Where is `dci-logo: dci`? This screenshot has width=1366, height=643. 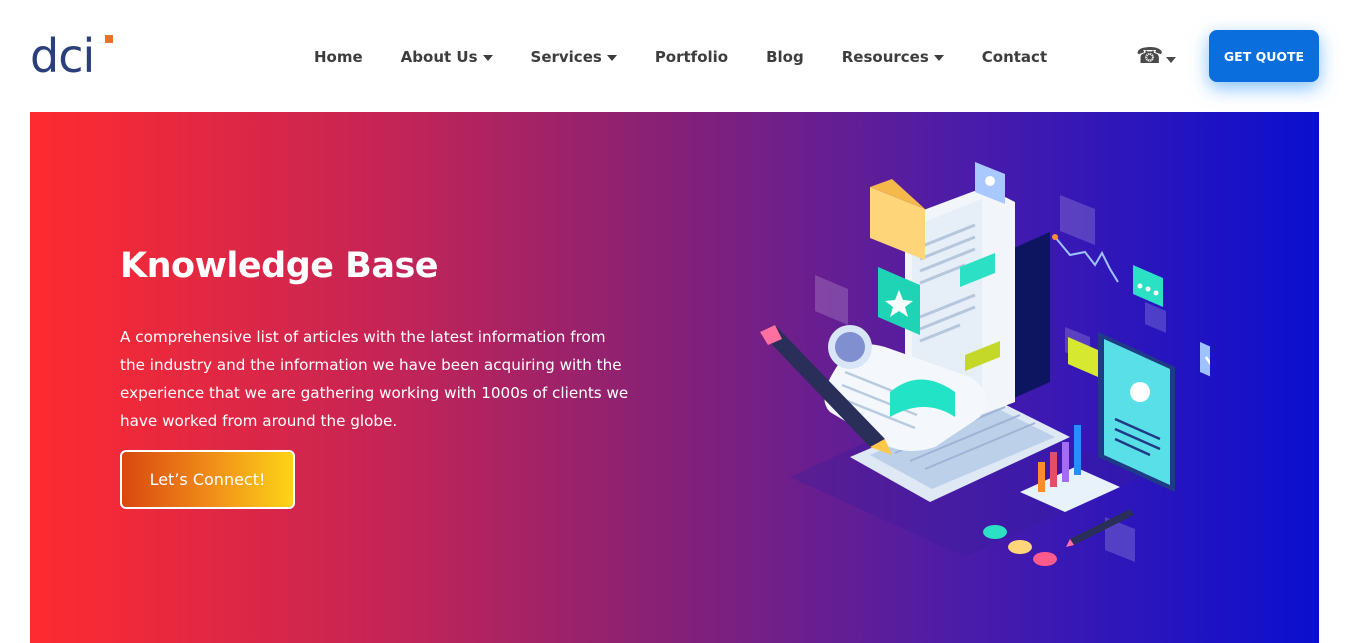
dci-logo: dci is located at coordinates (72, 56).